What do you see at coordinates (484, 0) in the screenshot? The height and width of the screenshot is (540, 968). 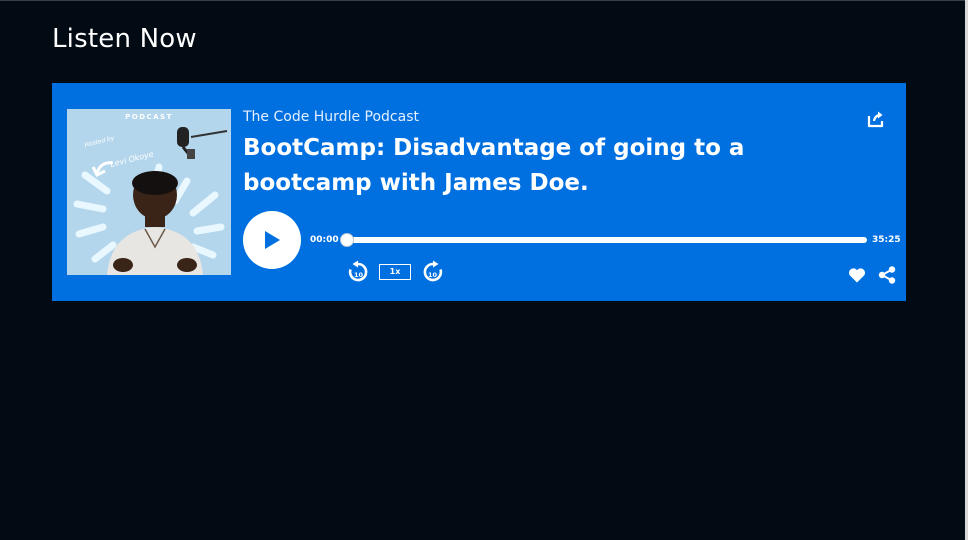 I see `window-top-border` at bounding box center [484, 0].